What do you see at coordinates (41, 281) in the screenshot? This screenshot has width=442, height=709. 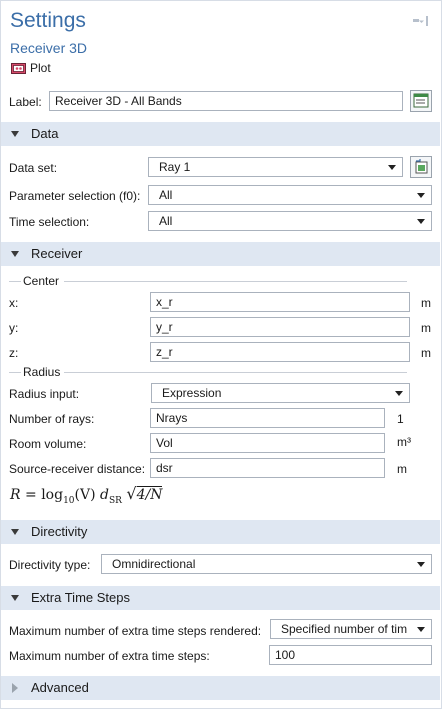 I see `center-group-label: Center` at bounding box center [41, 281].